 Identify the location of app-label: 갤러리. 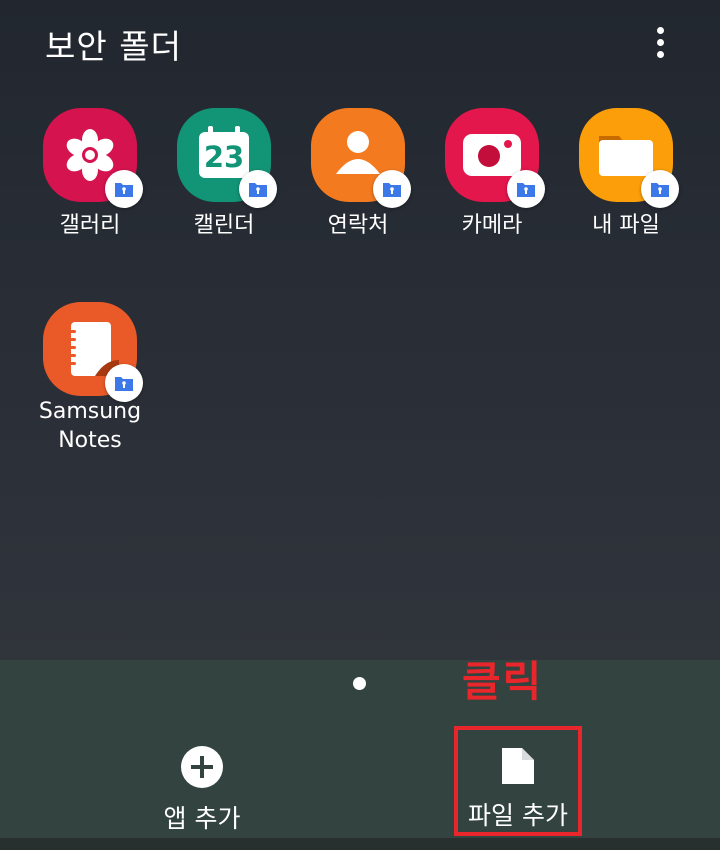
(90, 225).